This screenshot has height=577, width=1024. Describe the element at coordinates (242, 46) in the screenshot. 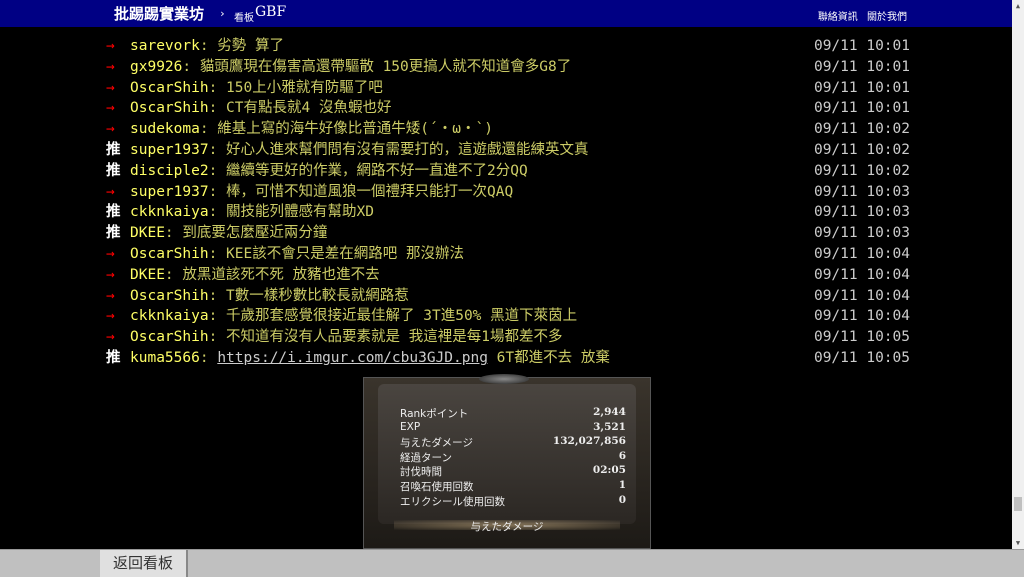

I see `push-content-text: : 劣勢 算了` at that location.